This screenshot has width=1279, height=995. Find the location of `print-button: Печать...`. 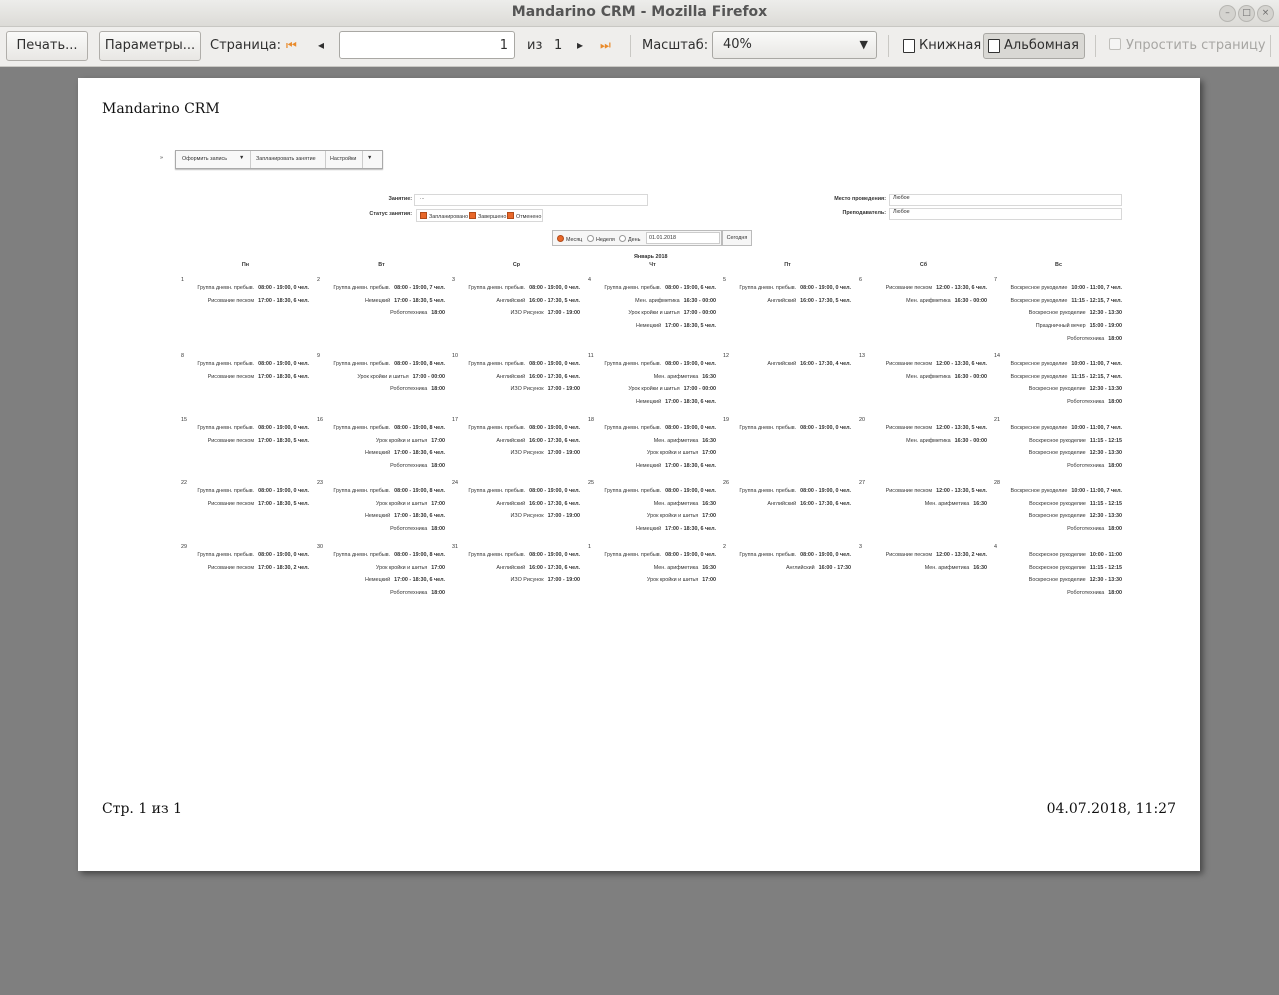

print-button: Печать... is located at coordinates (47, 46).